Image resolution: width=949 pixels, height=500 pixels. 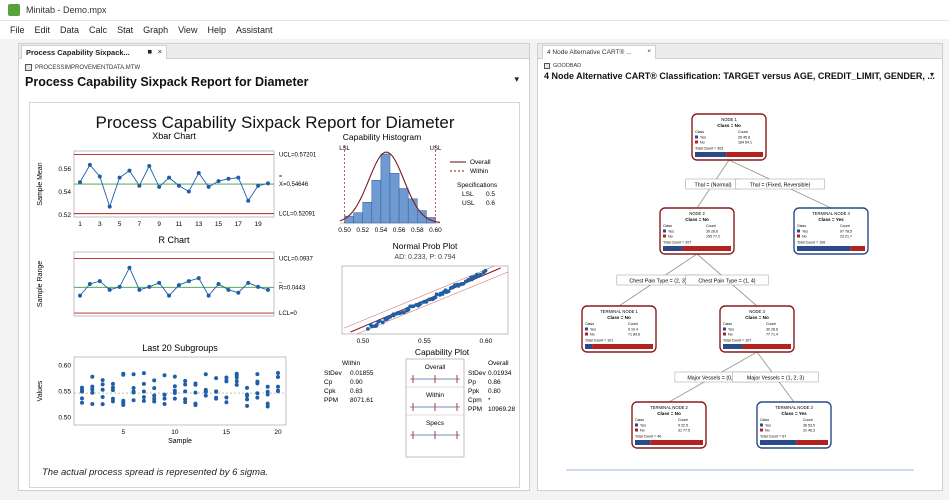 What do you see at coordinates (592, 335) in the screenshot?
I see `node-row-no: No` at bounding box center [592, 335].